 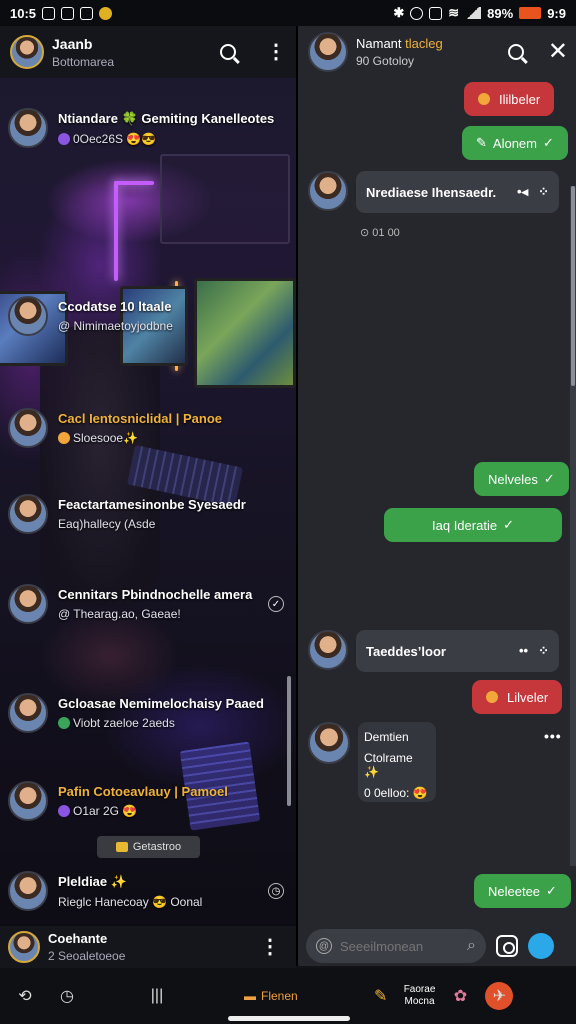 What do you see at coordinates (473, 13) in the screenshot?
I see `signal-icon` at bounding box center [473, 13].